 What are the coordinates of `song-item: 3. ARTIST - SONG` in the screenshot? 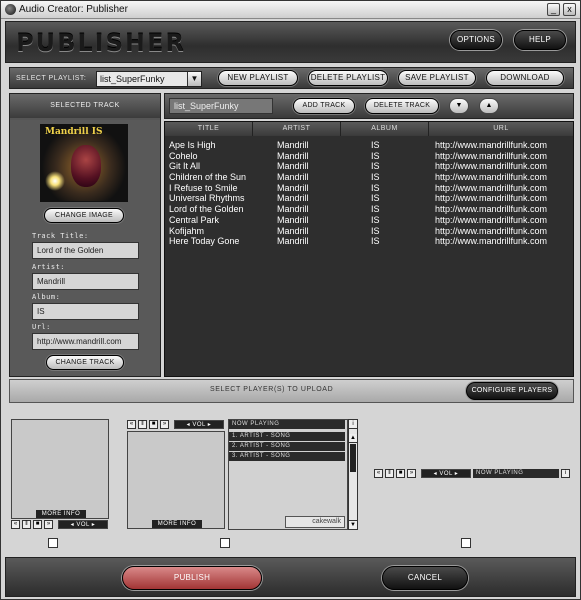 It's located at (287, 456).